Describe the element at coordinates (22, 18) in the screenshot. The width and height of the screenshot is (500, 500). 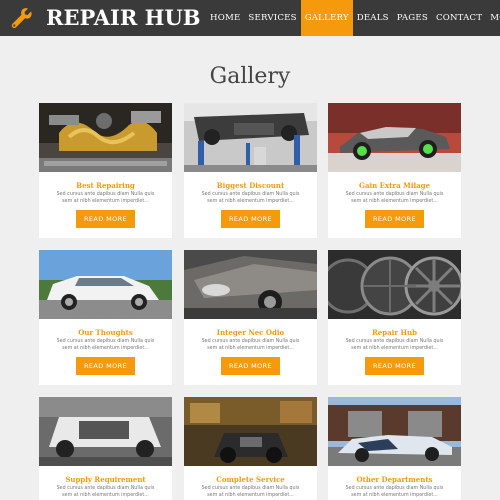
I see `wrench-icon` at that location.